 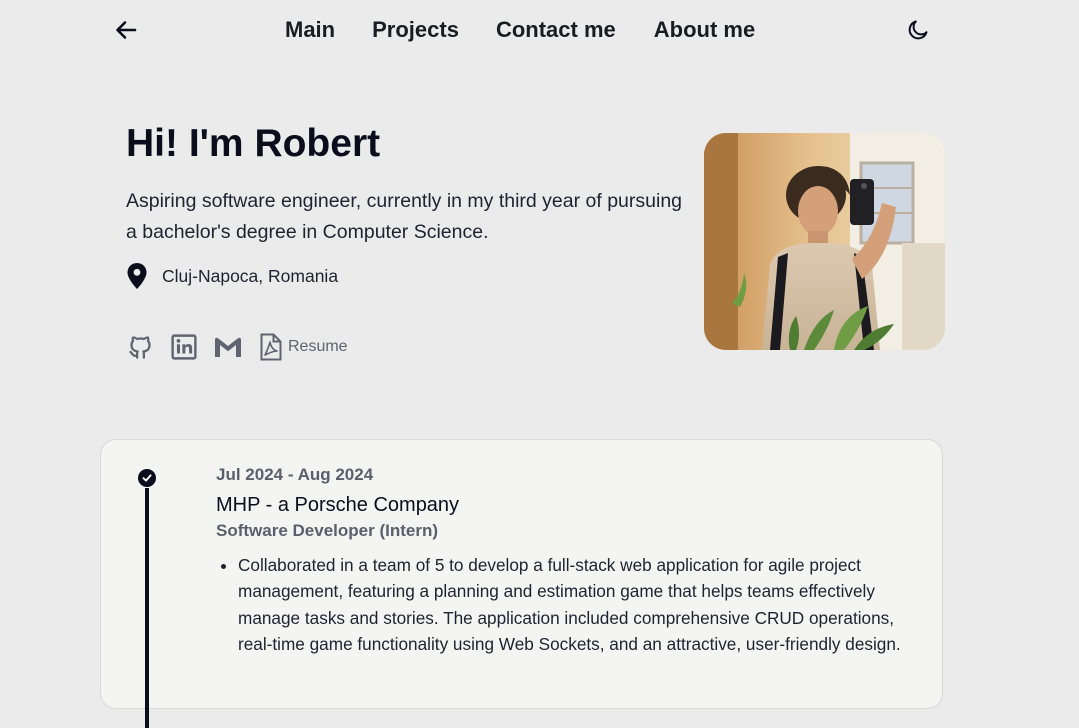 I want to click on github-link, so click(x=140, y=347).